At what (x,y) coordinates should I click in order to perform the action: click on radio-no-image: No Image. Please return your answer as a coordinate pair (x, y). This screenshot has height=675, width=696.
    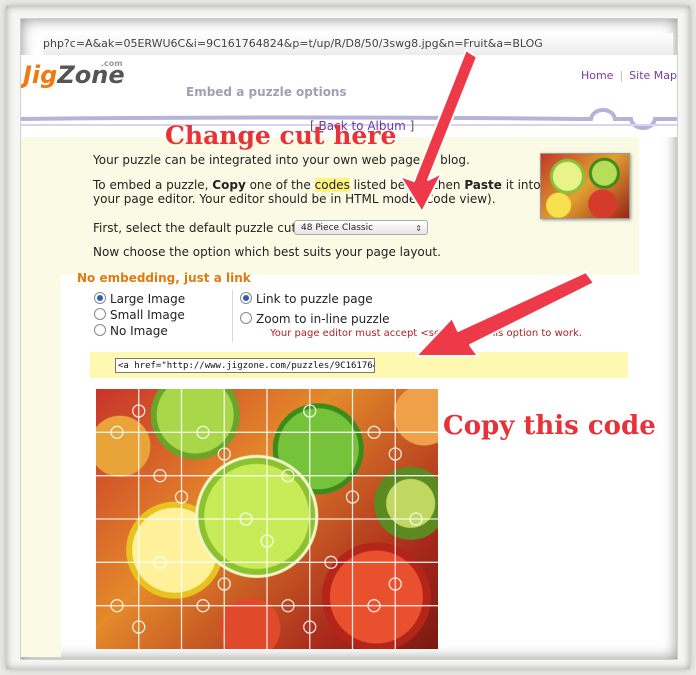
    Looking at the image, I should click on (131, 331).